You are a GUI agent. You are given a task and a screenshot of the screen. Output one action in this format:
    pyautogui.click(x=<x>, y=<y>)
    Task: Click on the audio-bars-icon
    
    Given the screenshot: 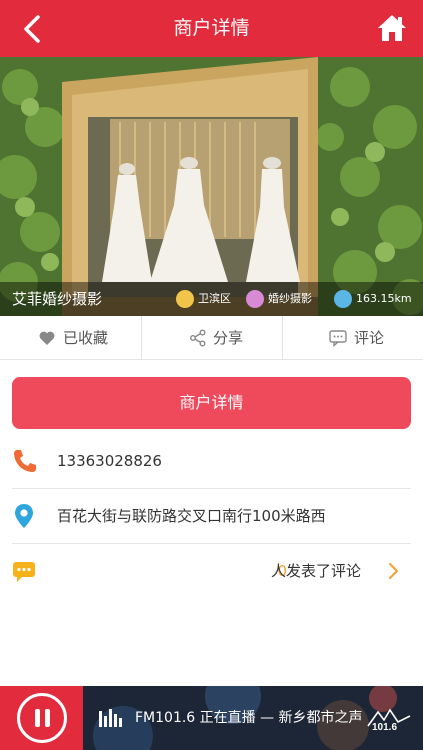 What is the action you would take?
    pyautogui.click(x=110, y=718)
    